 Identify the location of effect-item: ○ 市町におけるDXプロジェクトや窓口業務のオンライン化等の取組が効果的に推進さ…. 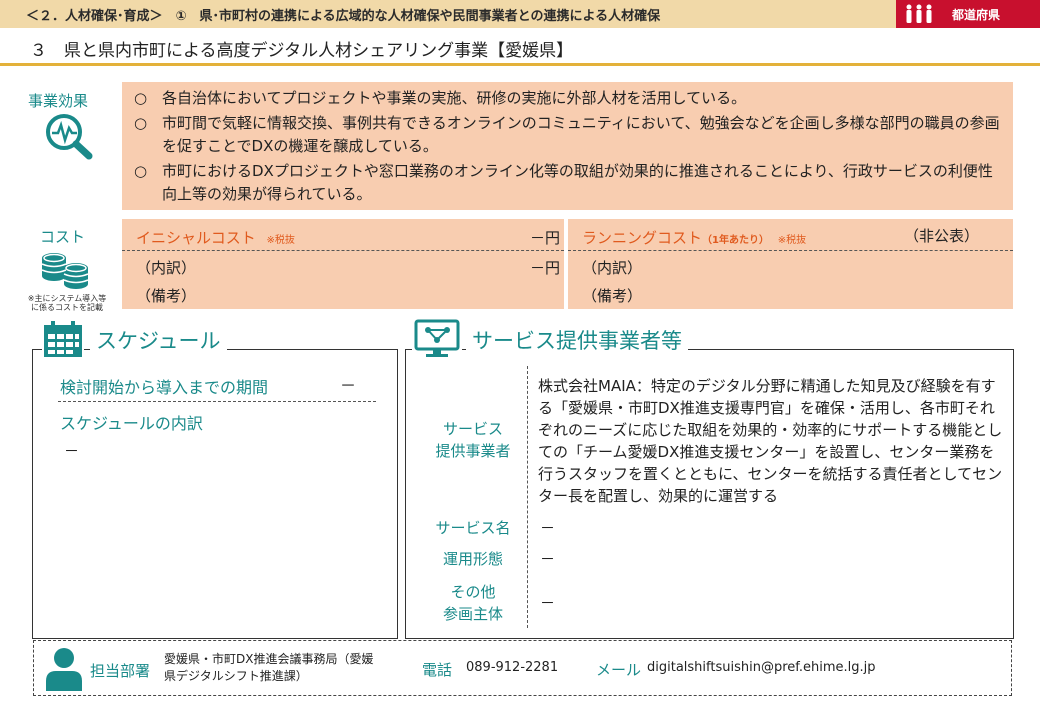
(568, 183).